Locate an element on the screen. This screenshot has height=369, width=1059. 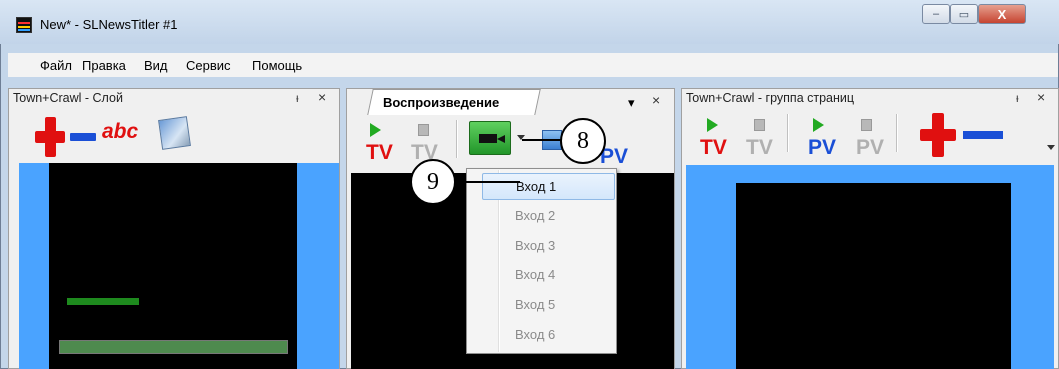
input-option-1: Вход 1 is located at coordinates (548, 186).